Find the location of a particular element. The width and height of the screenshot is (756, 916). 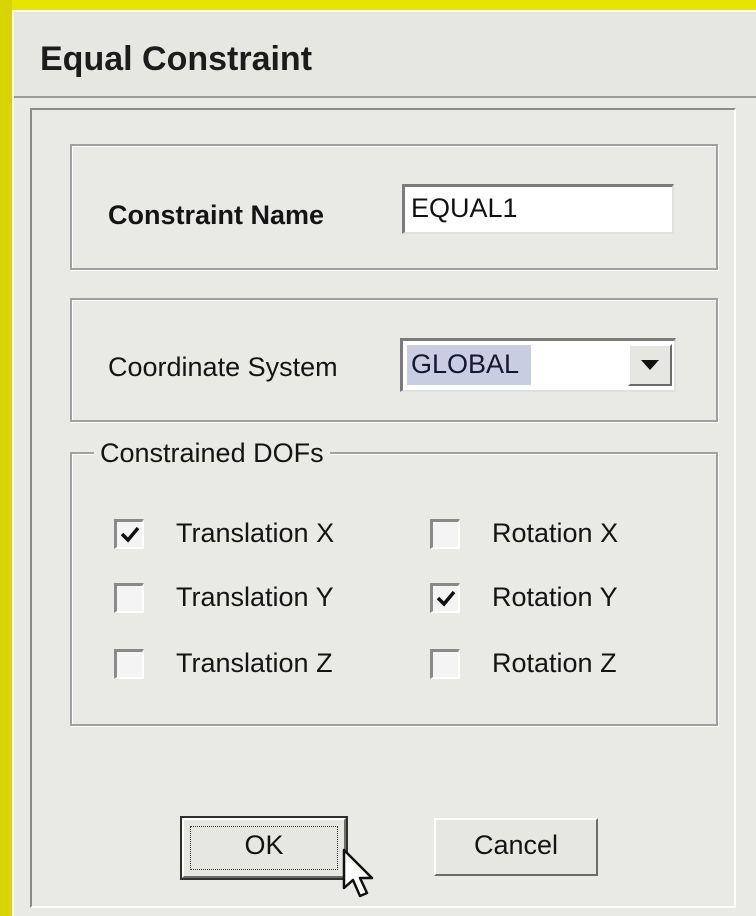

mouse-pointer-icon is located at coordinates (358, 873).